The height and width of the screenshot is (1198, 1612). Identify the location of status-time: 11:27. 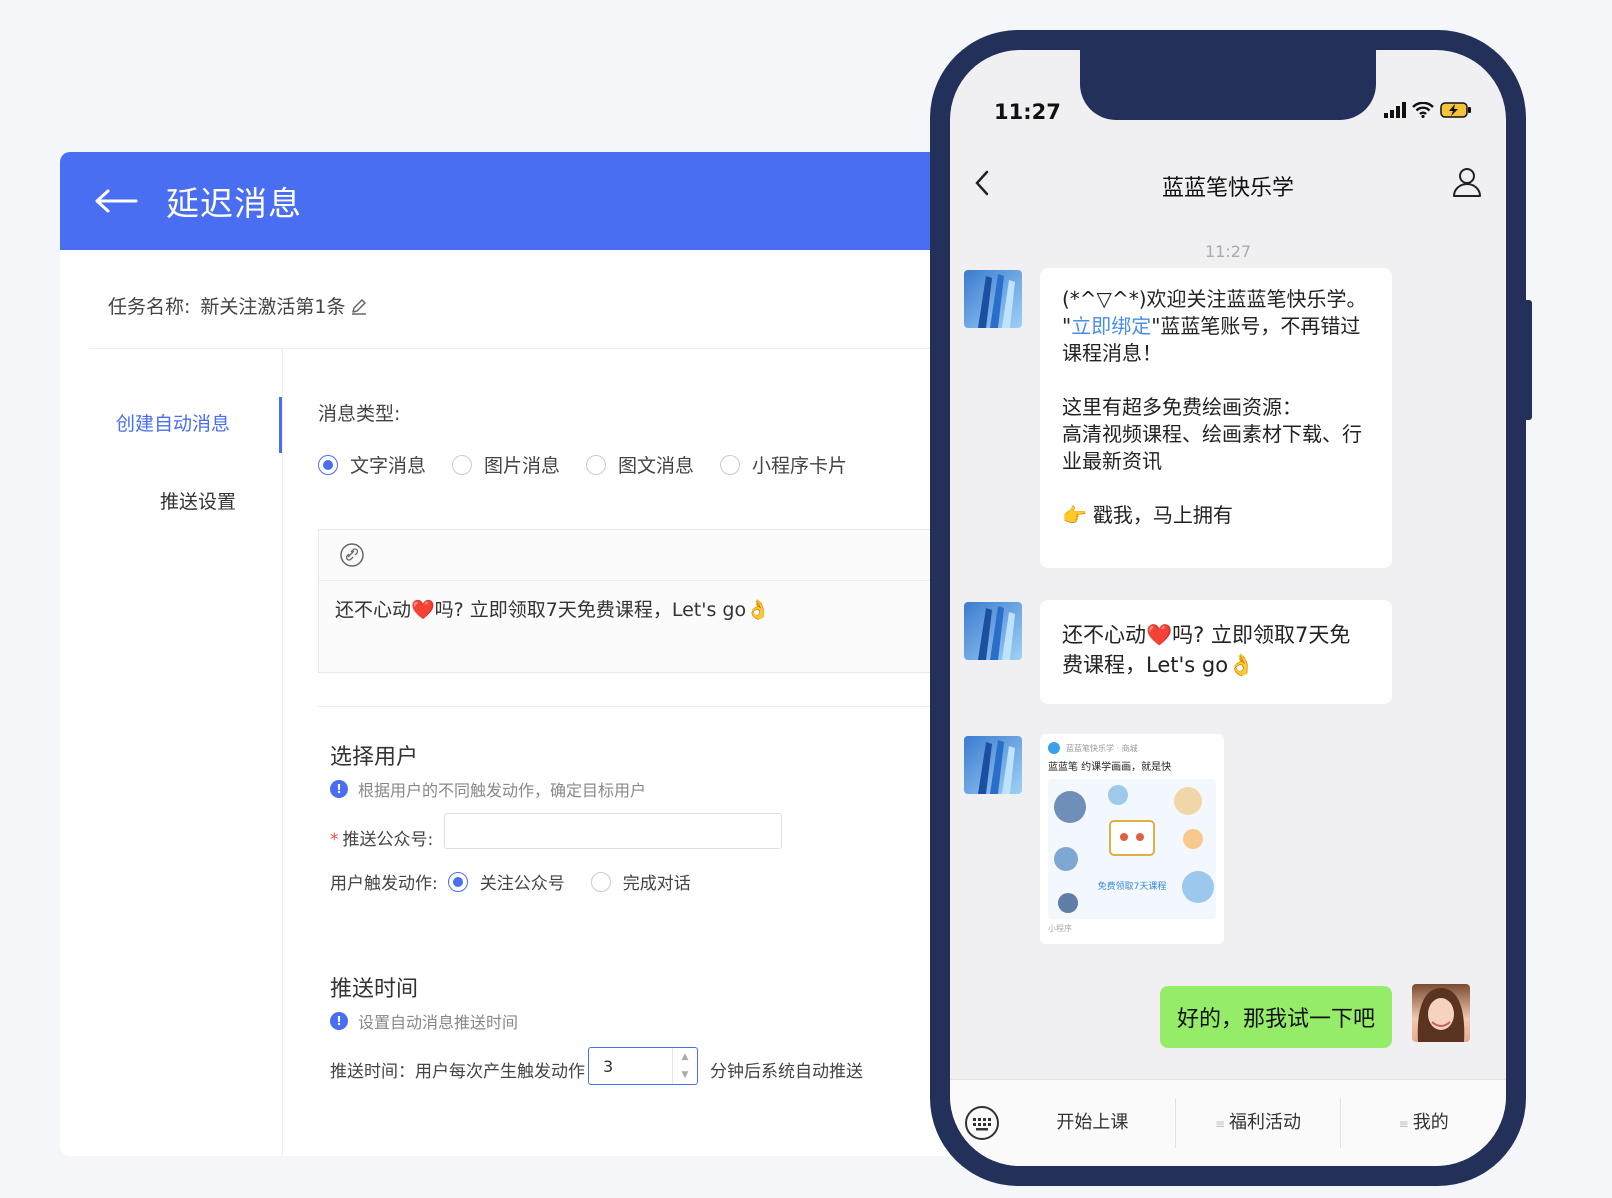
(1027, 112).